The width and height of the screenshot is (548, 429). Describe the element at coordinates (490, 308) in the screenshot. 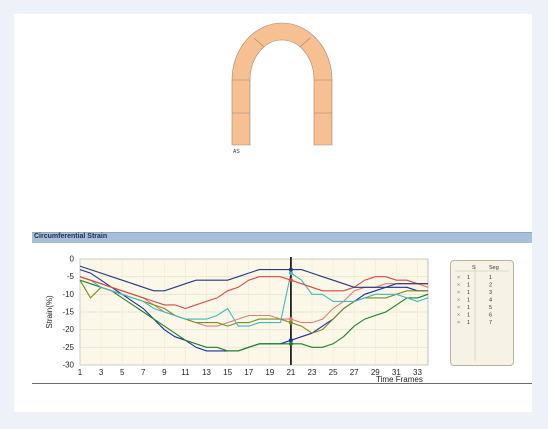

I see `legend-row-seg: 5` at that location.